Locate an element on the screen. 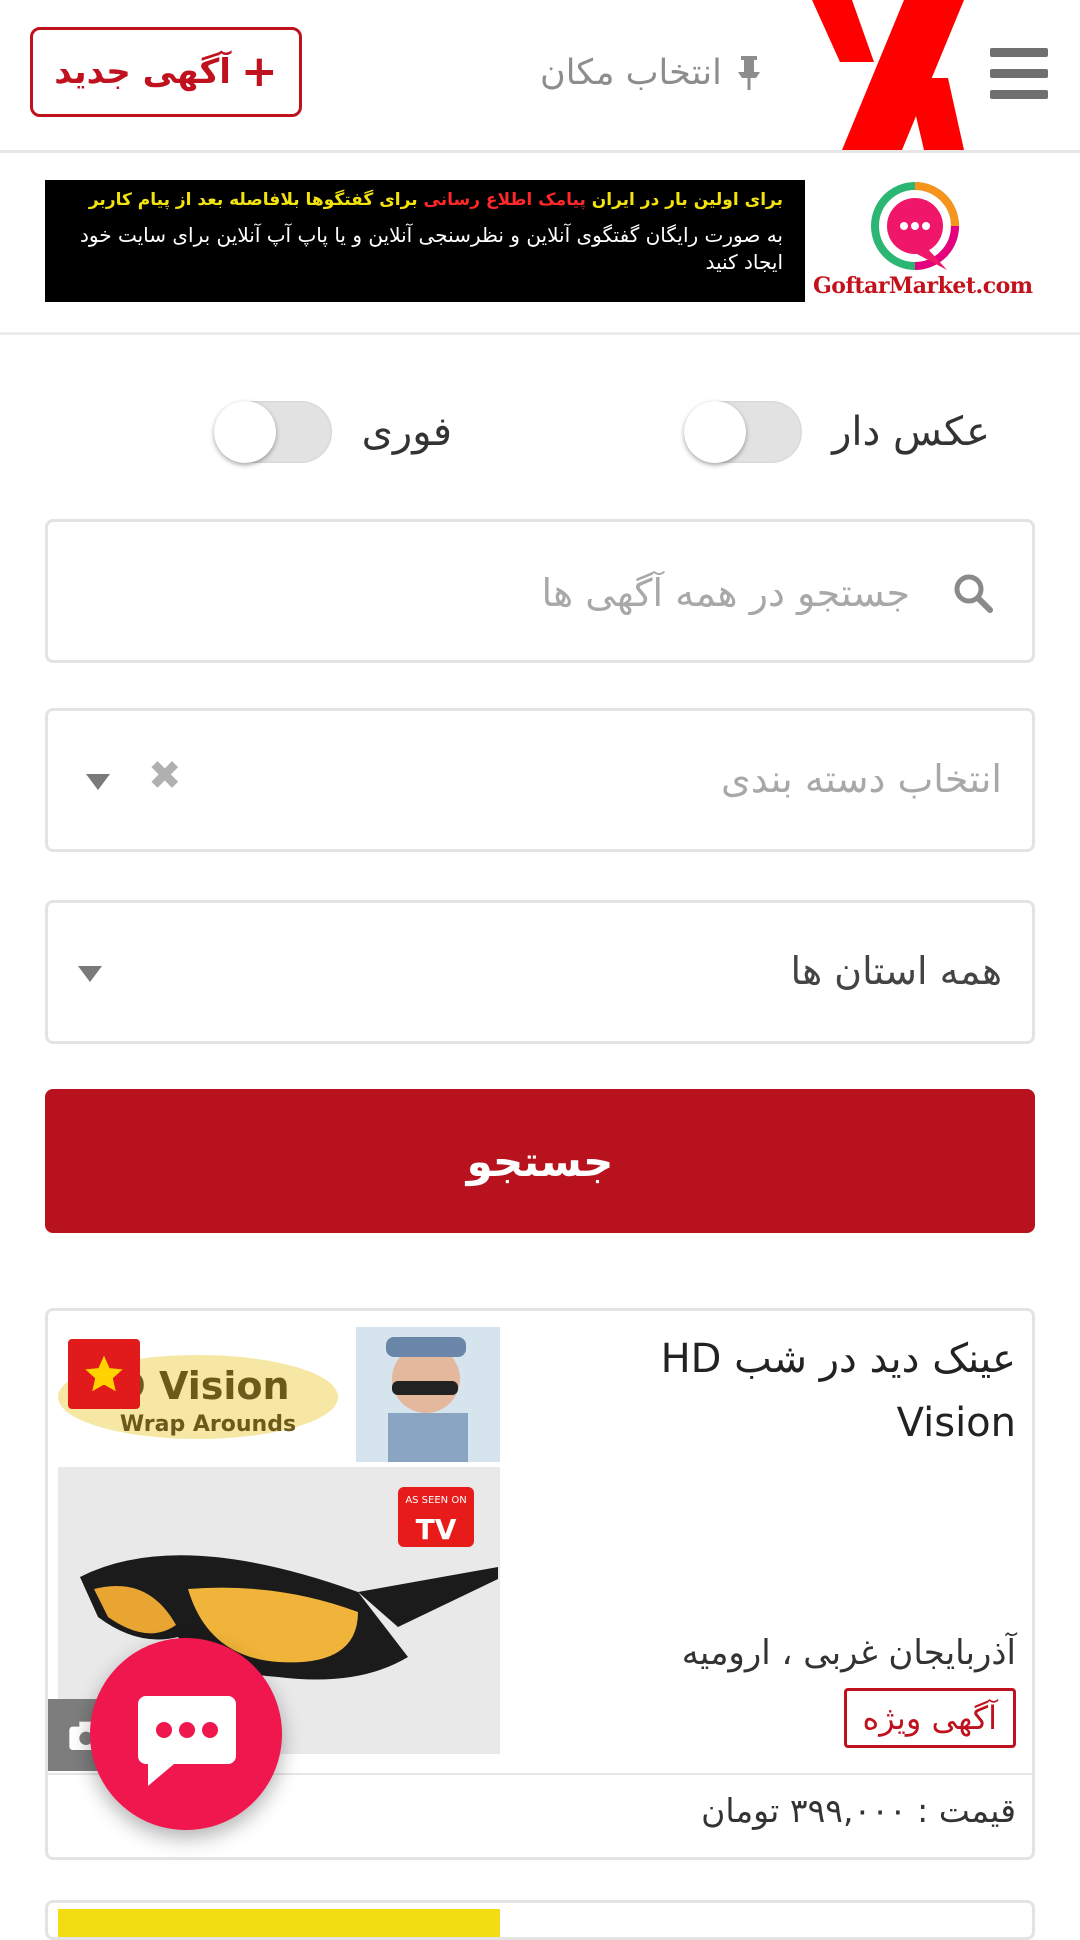 This screenshot has width=1080, height=1940. clear-icon: ✖ is located at coordinates (165, 776).